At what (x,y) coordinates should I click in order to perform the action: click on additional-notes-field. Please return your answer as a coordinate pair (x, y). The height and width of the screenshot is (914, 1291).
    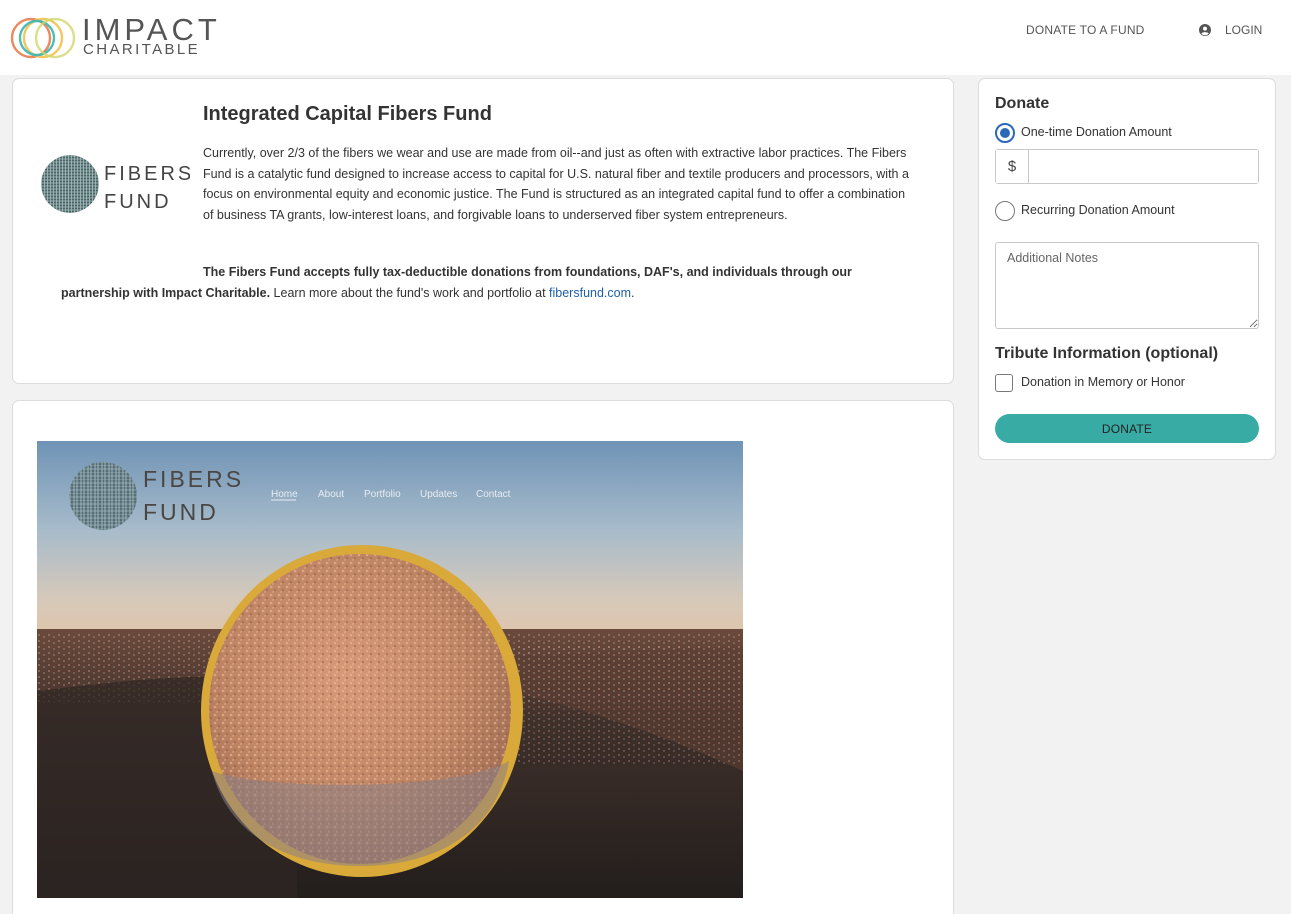
    Looking at the image, I should click on (1127, 285).